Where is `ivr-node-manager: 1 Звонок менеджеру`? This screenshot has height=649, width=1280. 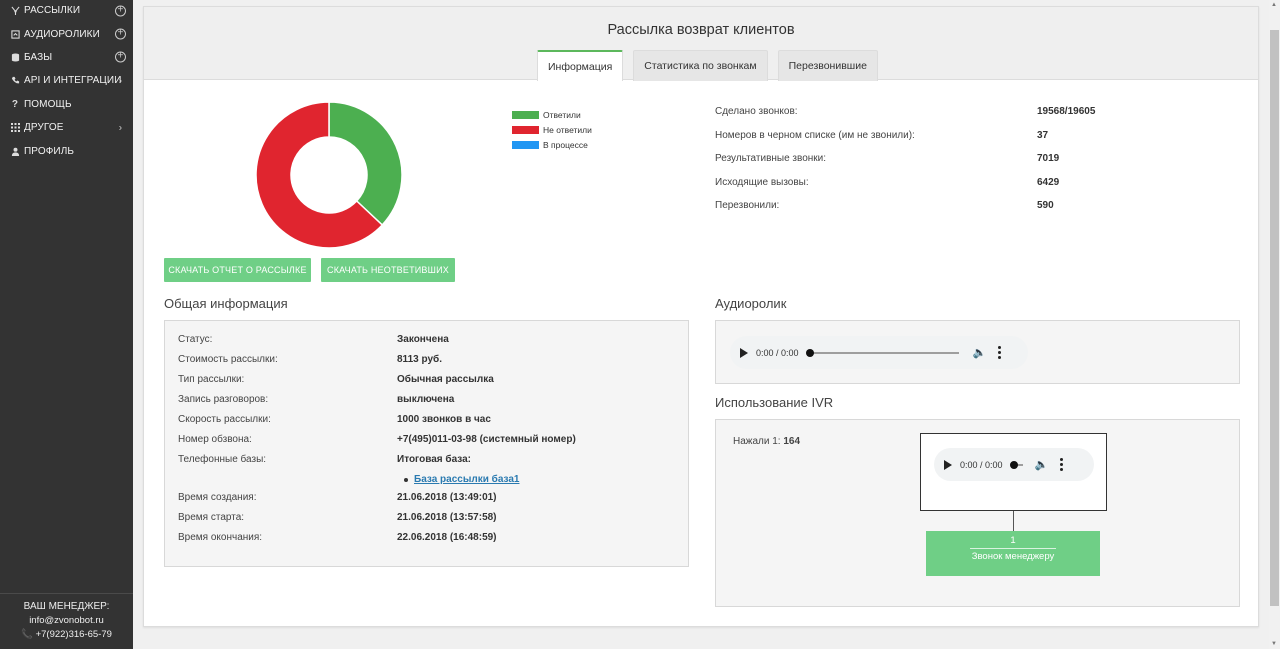 ivr-node-manager: 1 Звонок менеджеру is located at coordinates (1013, 553).